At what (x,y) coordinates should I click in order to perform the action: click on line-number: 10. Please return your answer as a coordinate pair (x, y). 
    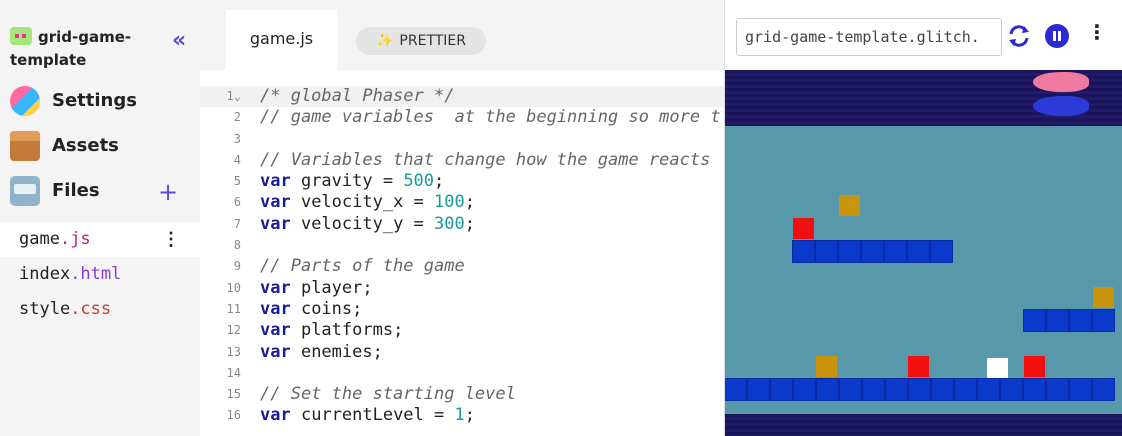
    Looking at the image, I should click on (233, 287).